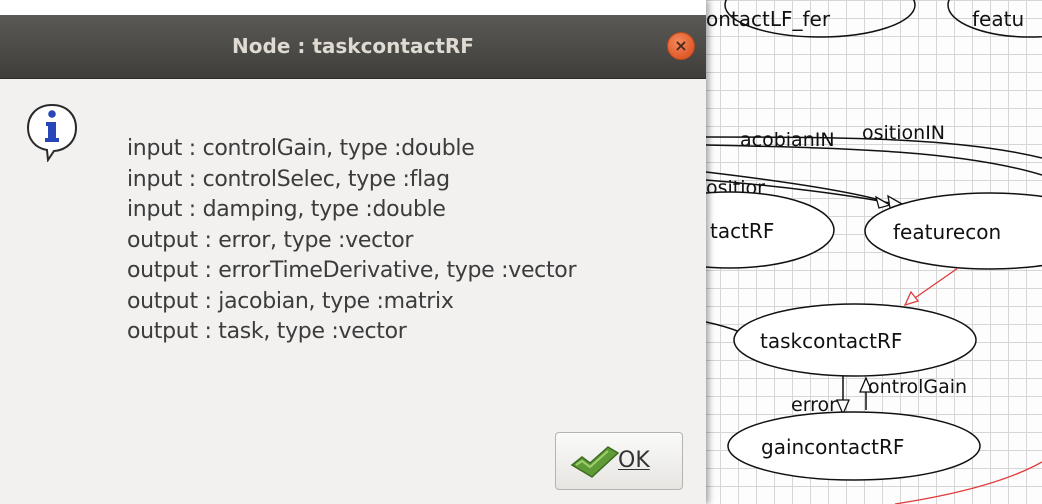 The height and width of the screenshot is (504, 1042). I want to click on message-line: input : controlSelec, type :flag, so click(288, 179).